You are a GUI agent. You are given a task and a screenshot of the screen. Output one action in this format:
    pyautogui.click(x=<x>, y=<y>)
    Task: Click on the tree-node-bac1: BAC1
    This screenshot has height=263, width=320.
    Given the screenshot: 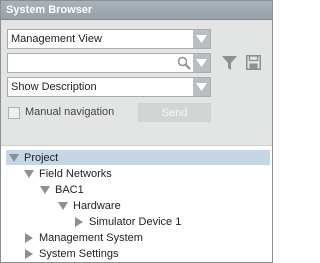 What is the action you would take?
    pyautogui.click(x=61, y=189)
    